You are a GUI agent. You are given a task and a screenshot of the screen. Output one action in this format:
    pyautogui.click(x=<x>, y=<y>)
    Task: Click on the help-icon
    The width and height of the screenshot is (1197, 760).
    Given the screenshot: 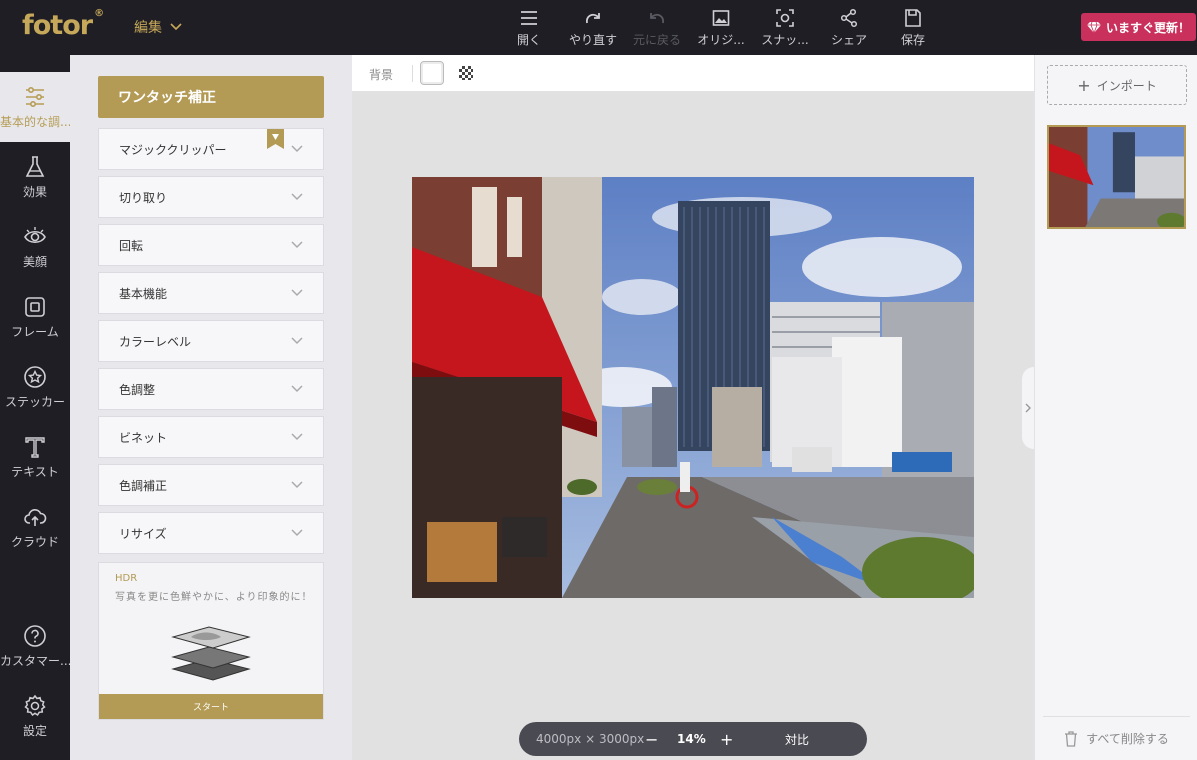 What is the action you would take?
    pyautogui.click(x=35, y=635)
    